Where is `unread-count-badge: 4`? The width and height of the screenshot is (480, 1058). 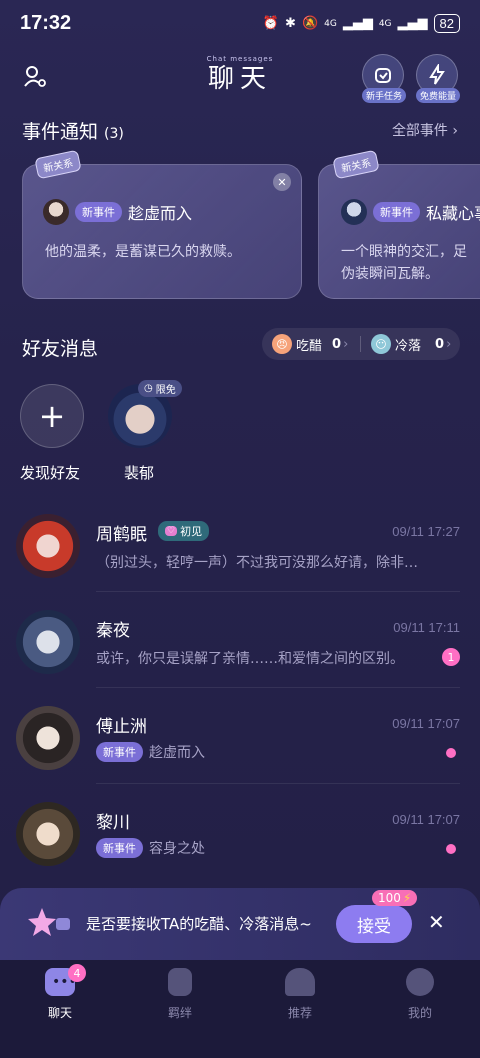 unread-count-badge: 4 is located at coordinates (77, 973).